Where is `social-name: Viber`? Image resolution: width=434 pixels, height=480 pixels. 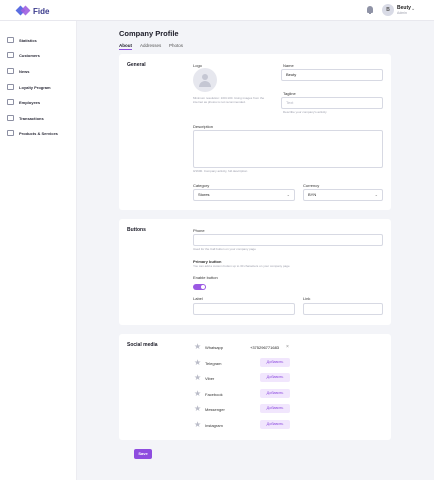 social-name: Viber is located at coordinates (210, 378).